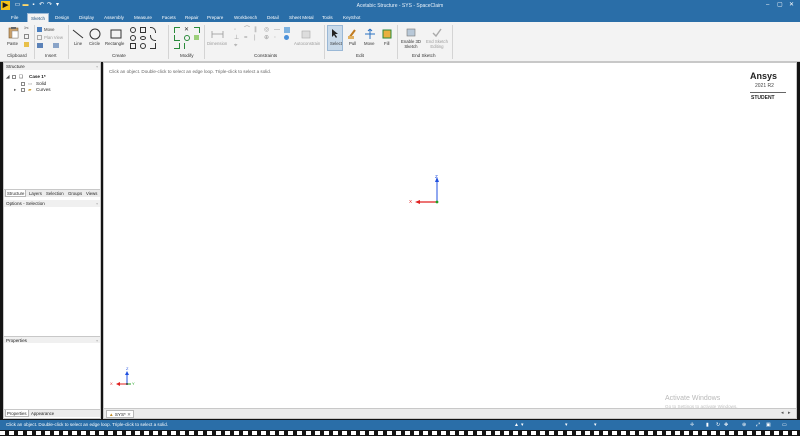 Image resolution: width=800 pixels, height=436 pixels. I want to click on split-curve-icon: ✕, so click(187, 30).